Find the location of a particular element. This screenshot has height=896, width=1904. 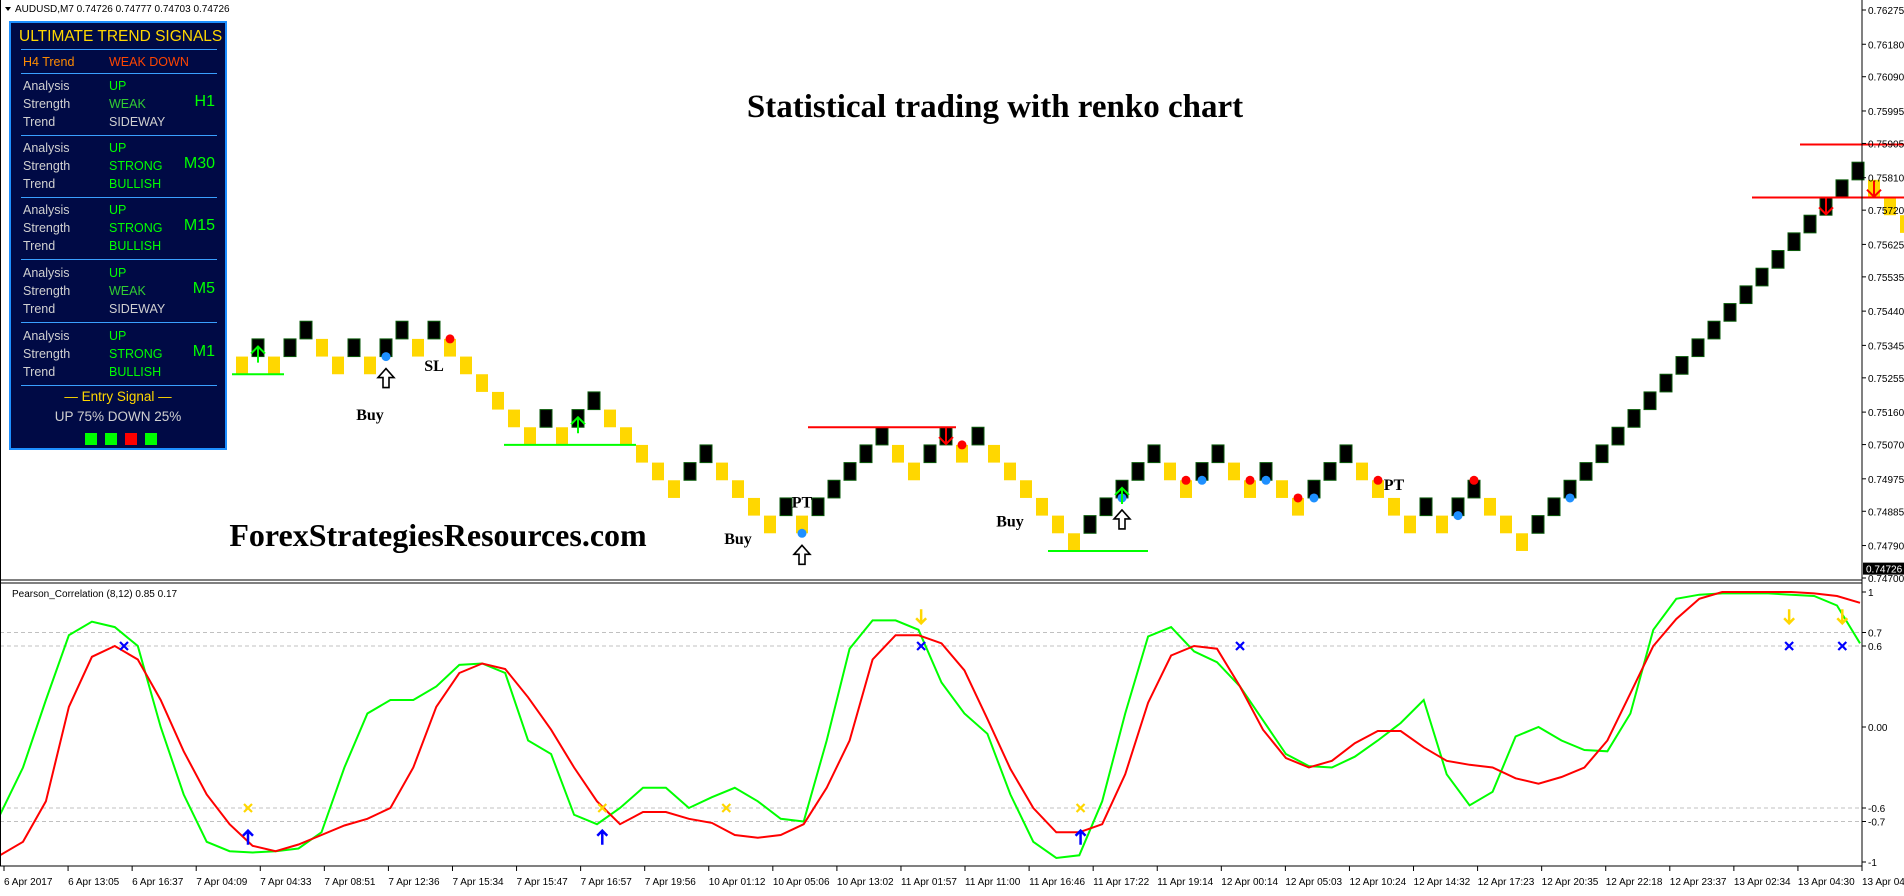

price-tick-label: 0.75535 is located at coordinates (1886, 278).